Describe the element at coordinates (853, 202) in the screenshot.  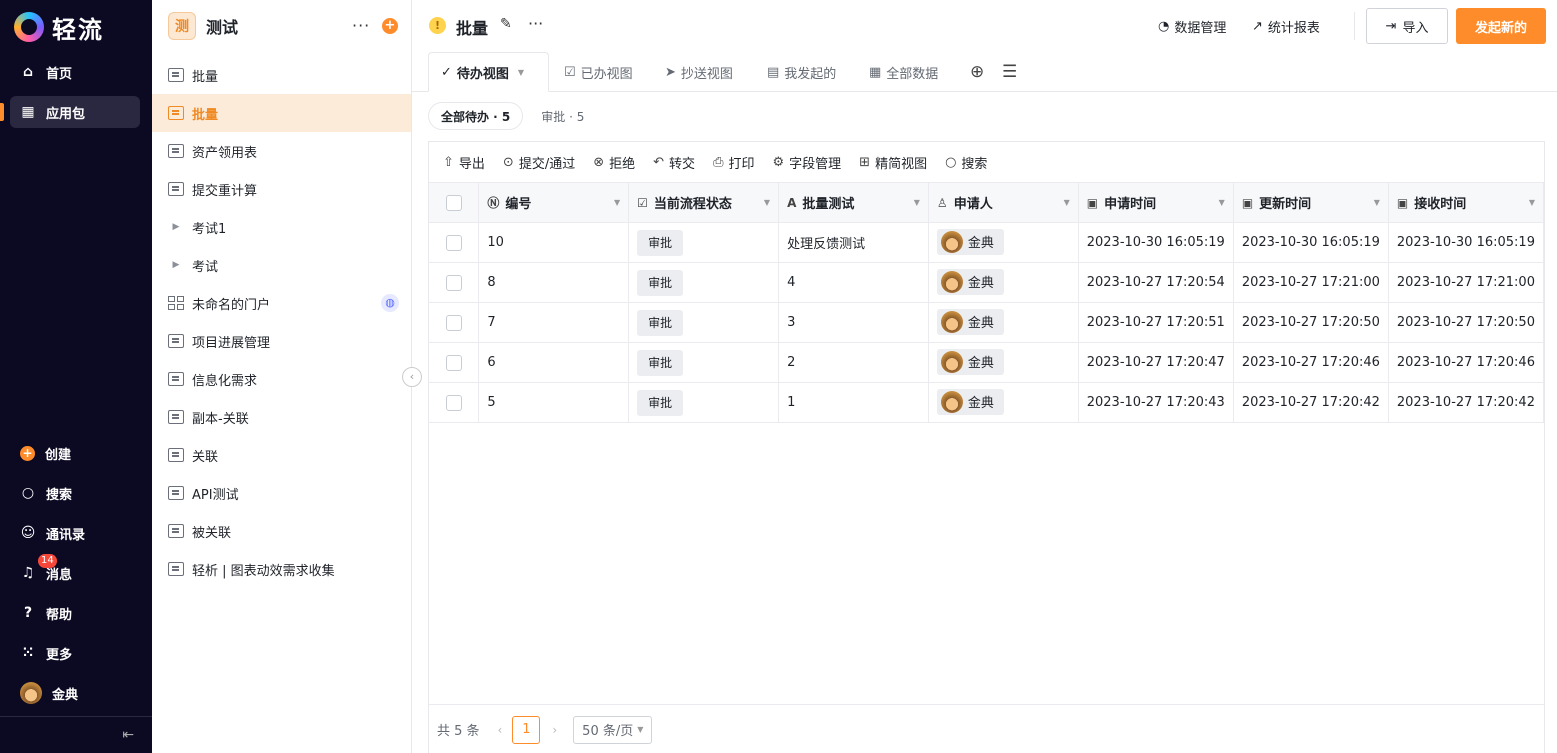
I see `col-header: A 批量测试 ▼` at that location.